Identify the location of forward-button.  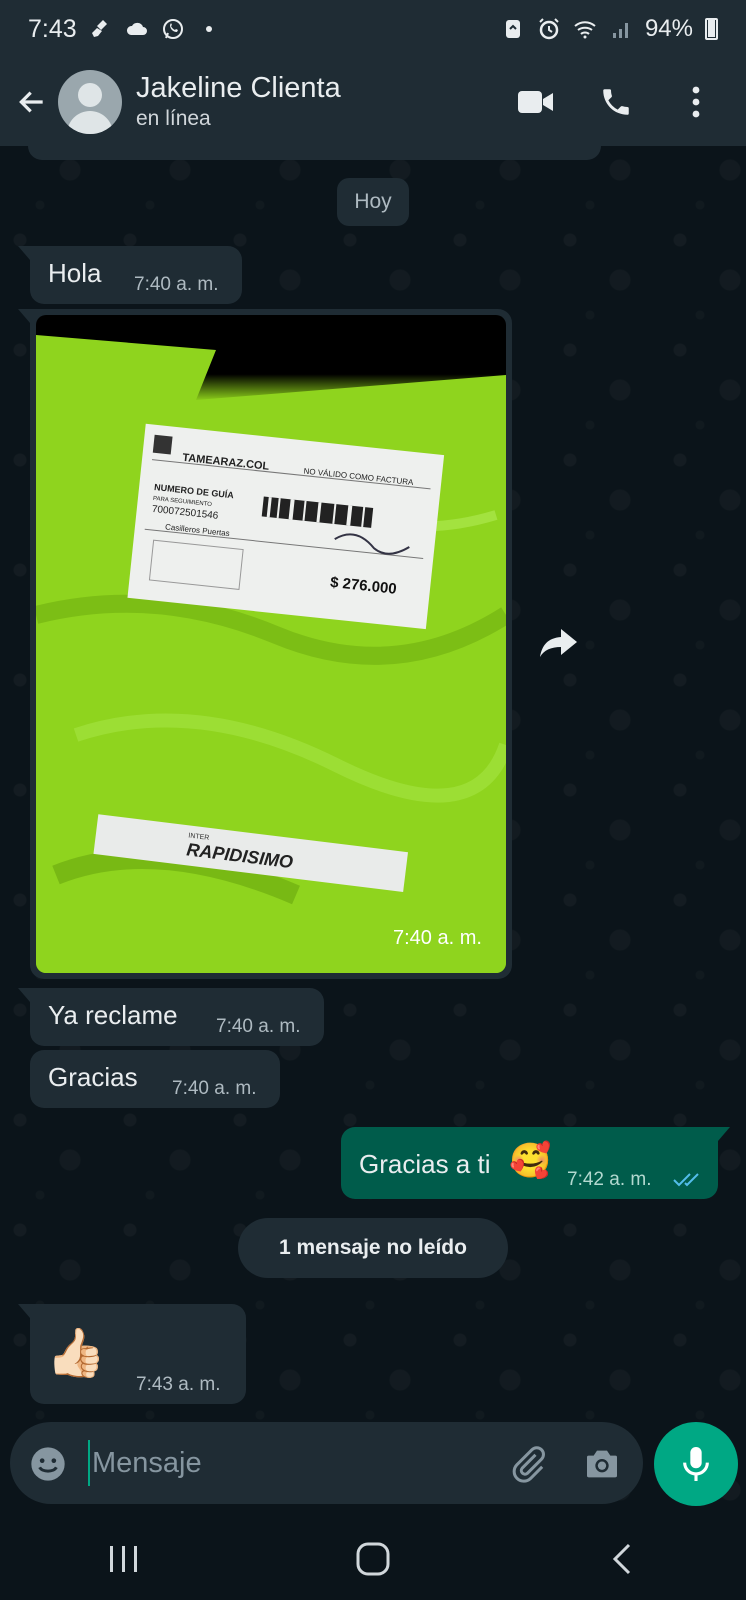
(559, 643).